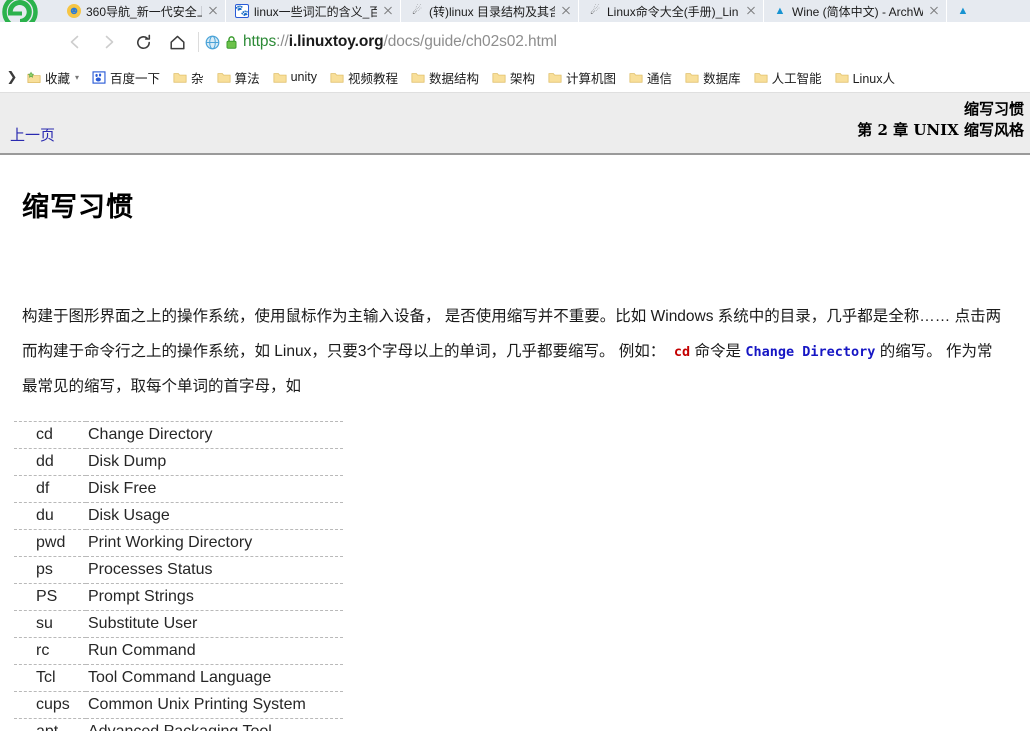  I want to click on table-row: cd Change Directory, so click(178, 434).